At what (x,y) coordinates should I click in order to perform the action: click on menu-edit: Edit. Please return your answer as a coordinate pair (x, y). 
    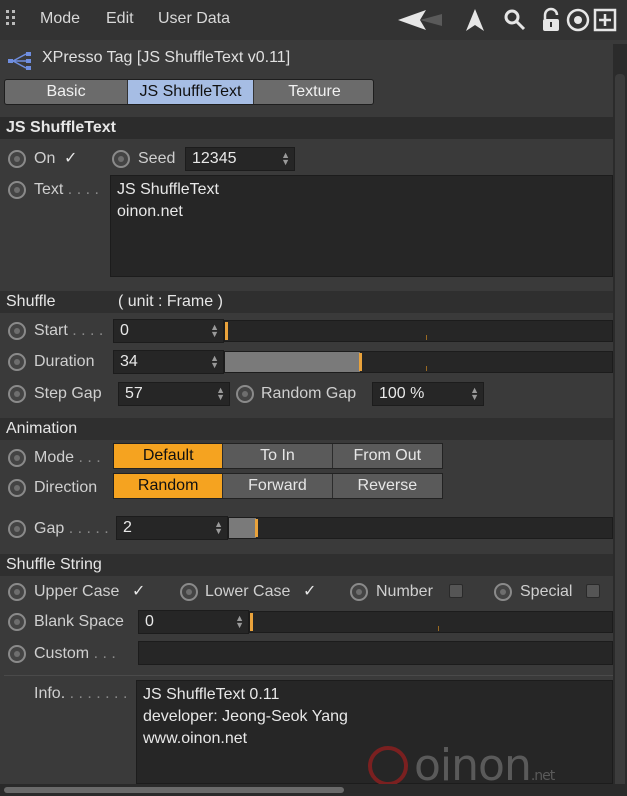
    Looking at the image, I should click on (120, 19).